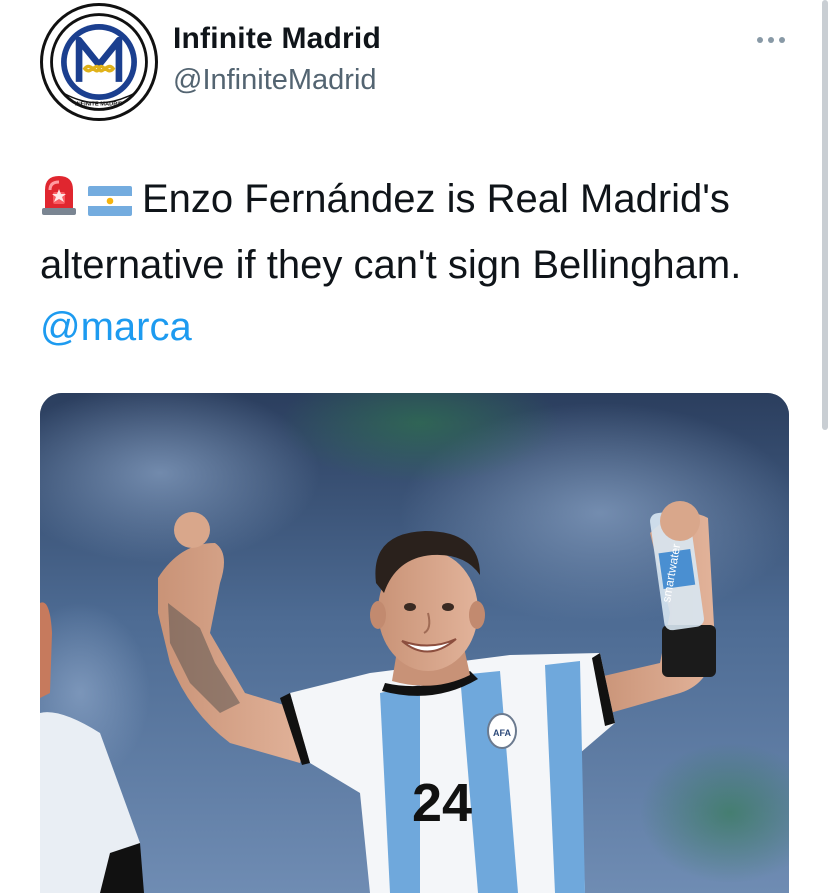 This screenshot has width=828, height=893. I want to click on more-options-button, so click(771, 40).